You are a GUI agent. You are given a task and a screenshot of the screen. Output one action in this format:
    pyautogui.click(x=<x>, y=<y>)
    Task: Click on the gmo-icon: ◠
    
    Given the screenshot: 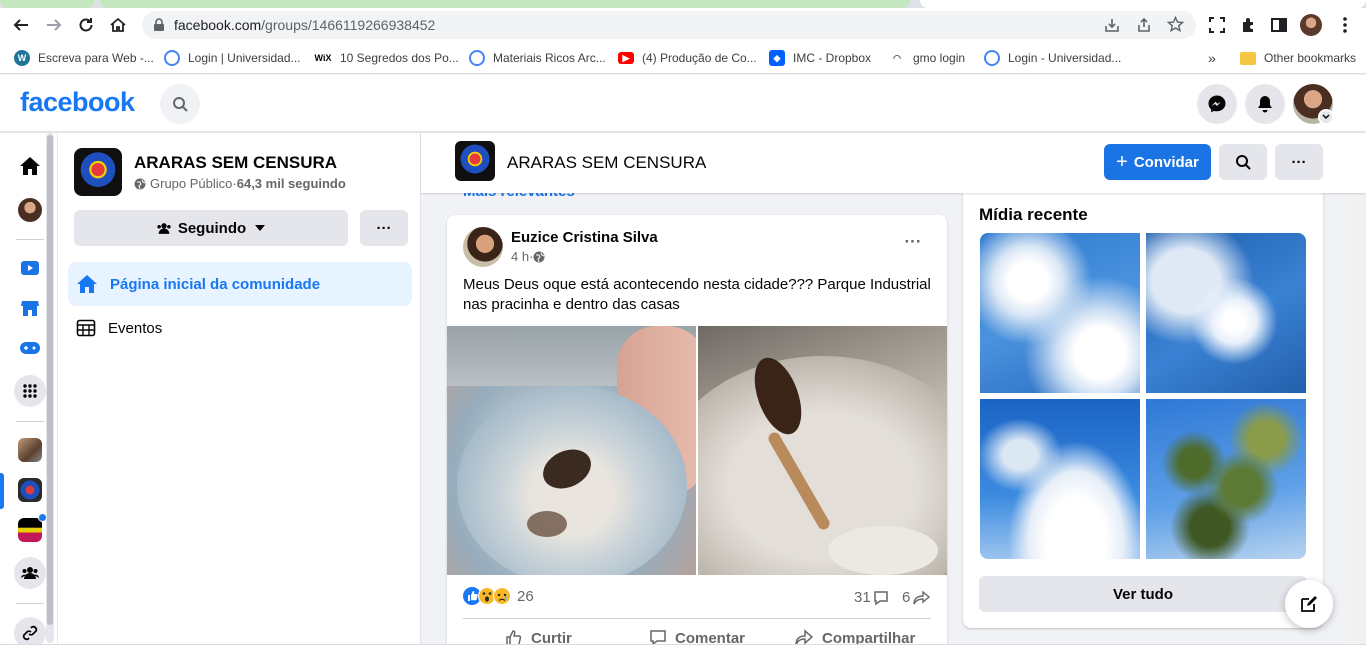 What is the action you would take?
    pyautogui.click(x=897, y=57)
    